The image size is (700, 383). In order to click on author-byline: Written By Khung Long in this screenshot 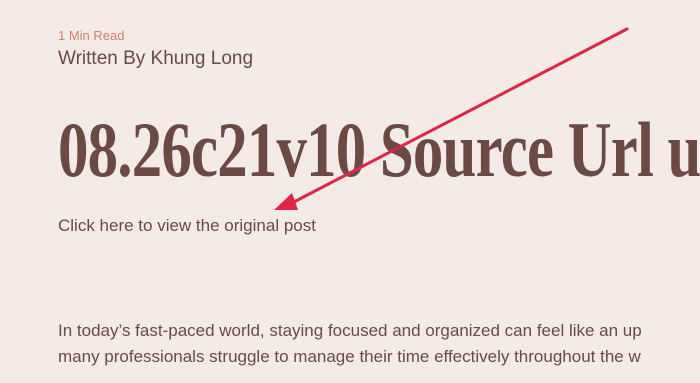, I will do `click(156, 58)`.